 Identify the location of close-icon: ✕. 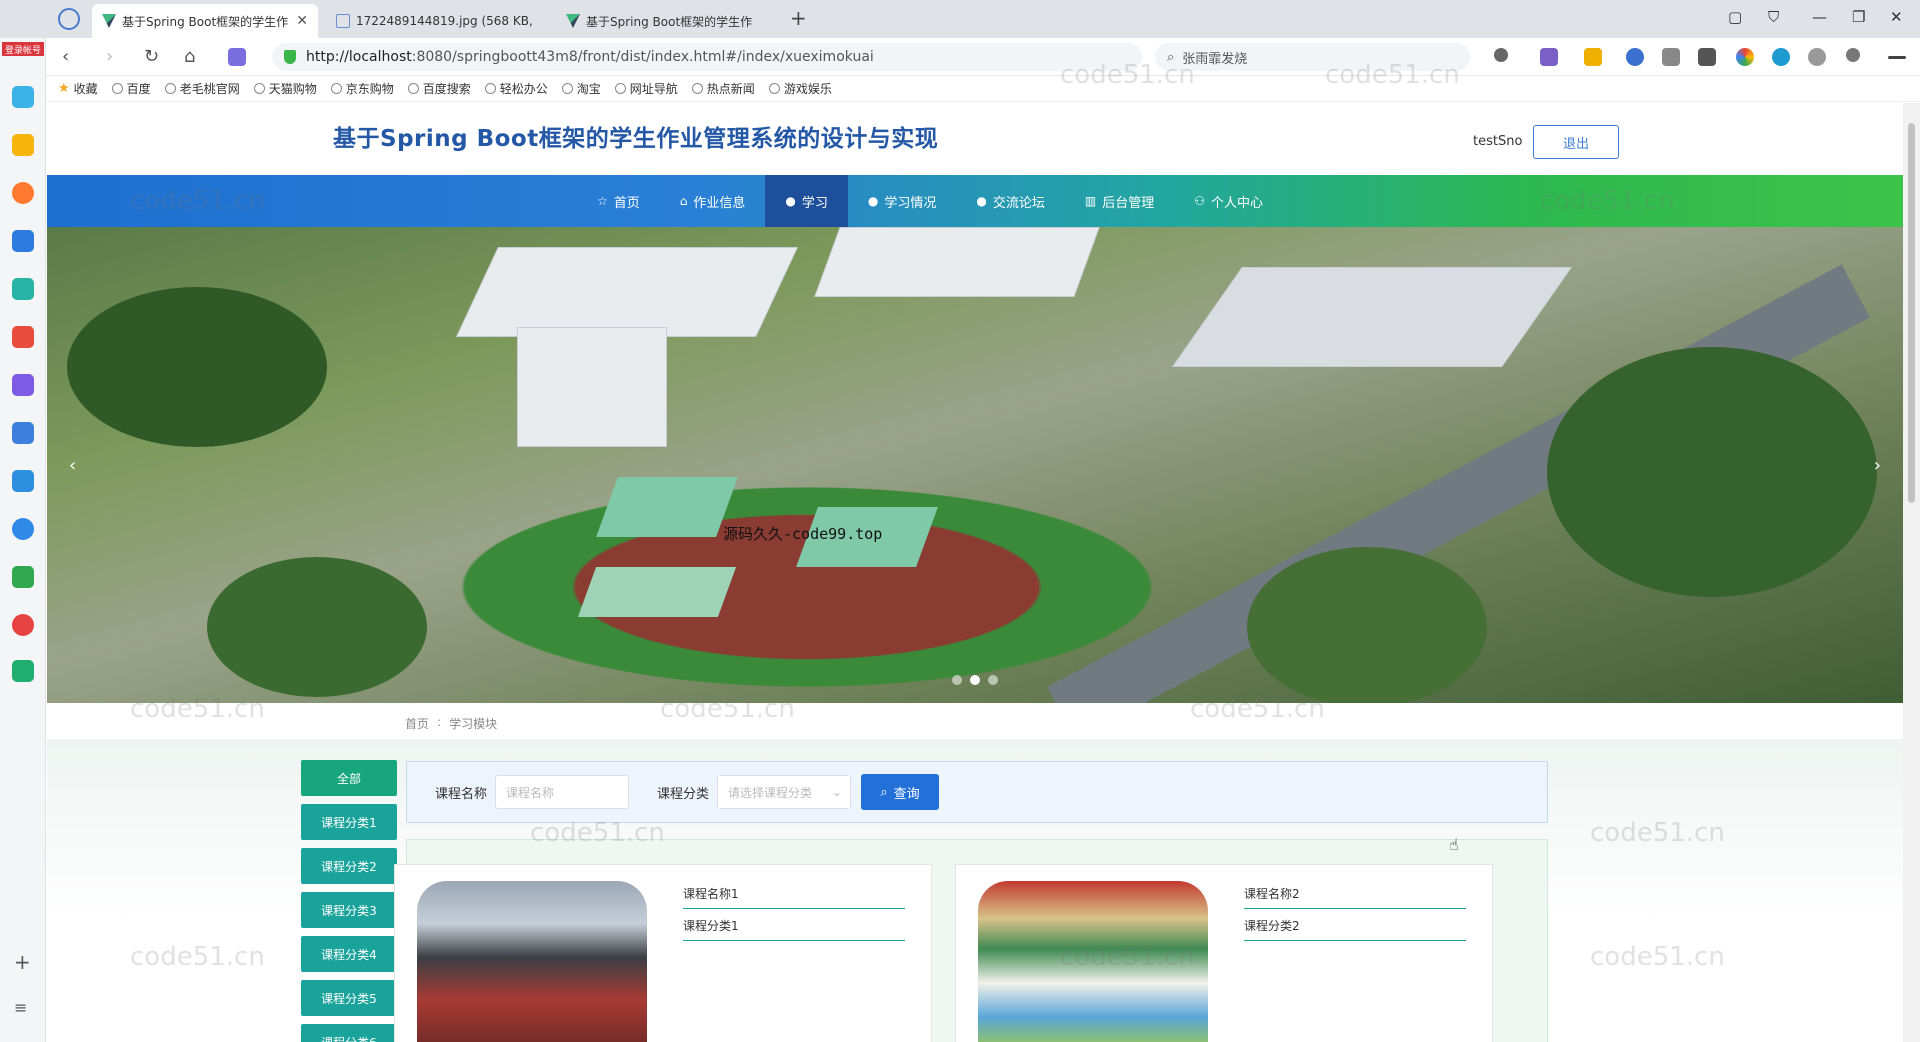
(302, 21).